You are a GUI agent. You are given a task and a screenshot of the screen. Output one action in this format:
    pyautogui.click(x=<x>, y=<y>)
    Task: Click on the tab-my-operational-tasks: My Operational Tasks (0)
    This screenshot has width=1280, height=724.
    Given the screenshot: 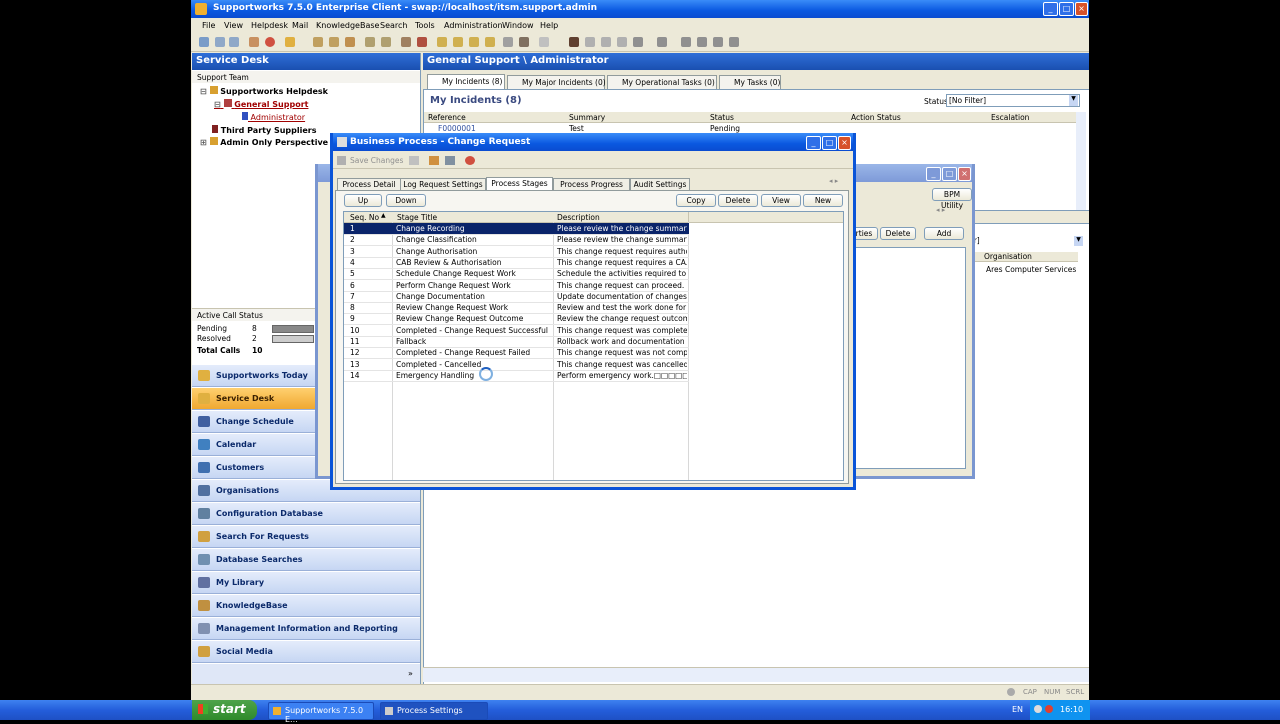 What is the action you would take?
    pyautogui.click(x=662, y=82)
    